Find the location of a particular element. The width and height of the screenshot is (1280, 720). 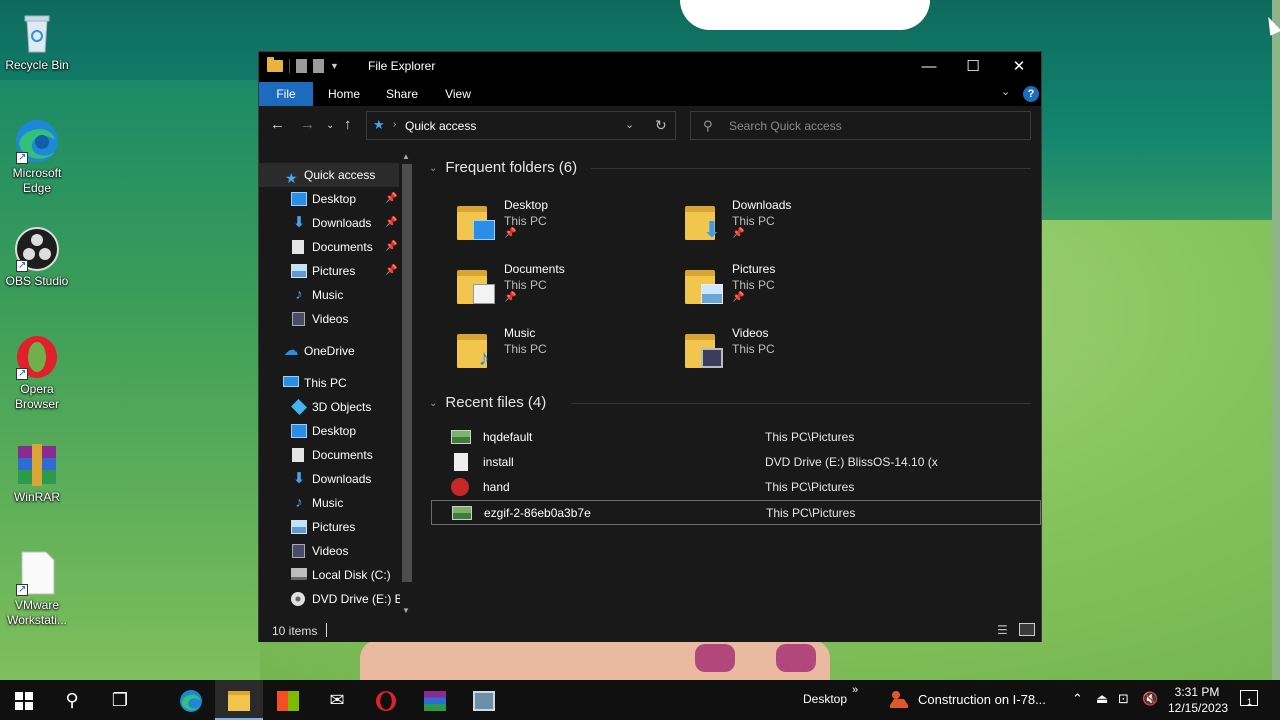

folder-tile-downloads: ⬇ Downloads This PC 📌 is located at coordinates (759, 226).